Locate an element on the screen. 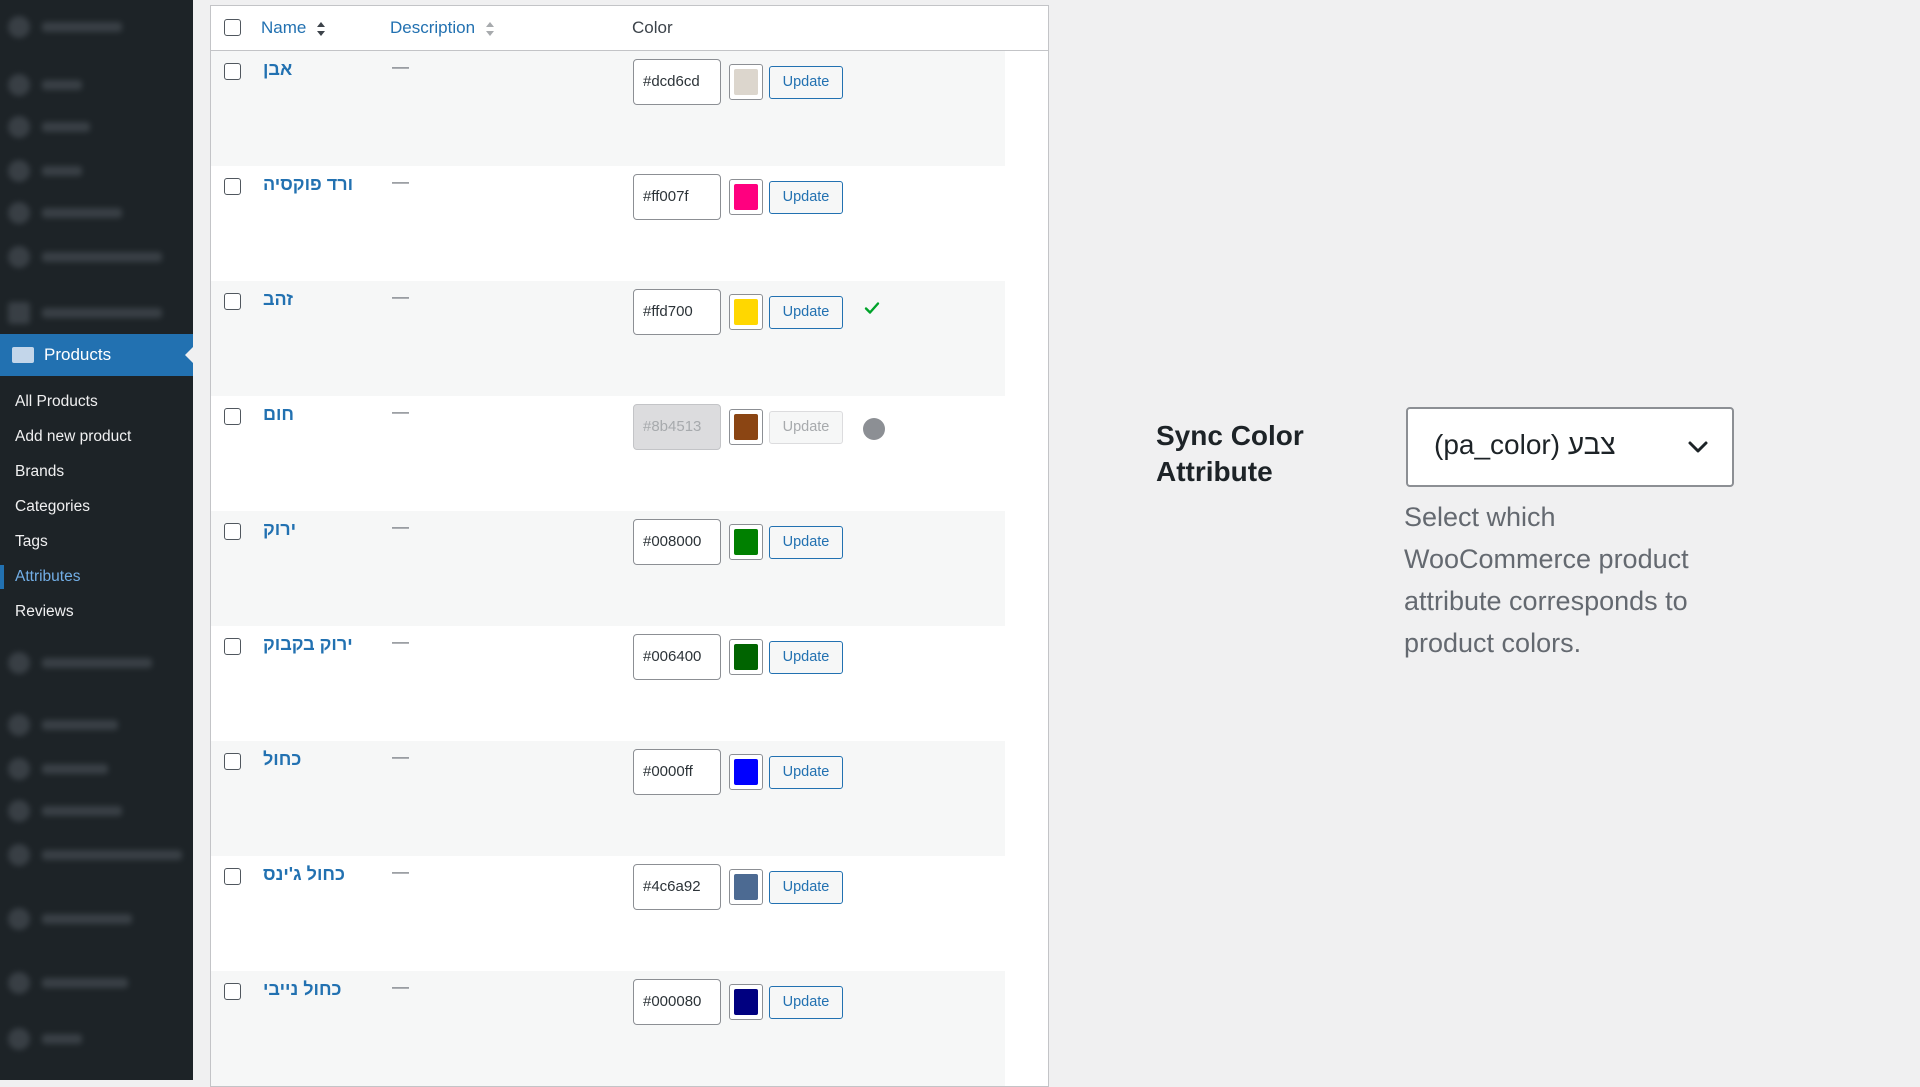 The image size is (1920, 1087). table-row: ורד פוקסיה — #ff007f Update is located at coordinates (608, 223).